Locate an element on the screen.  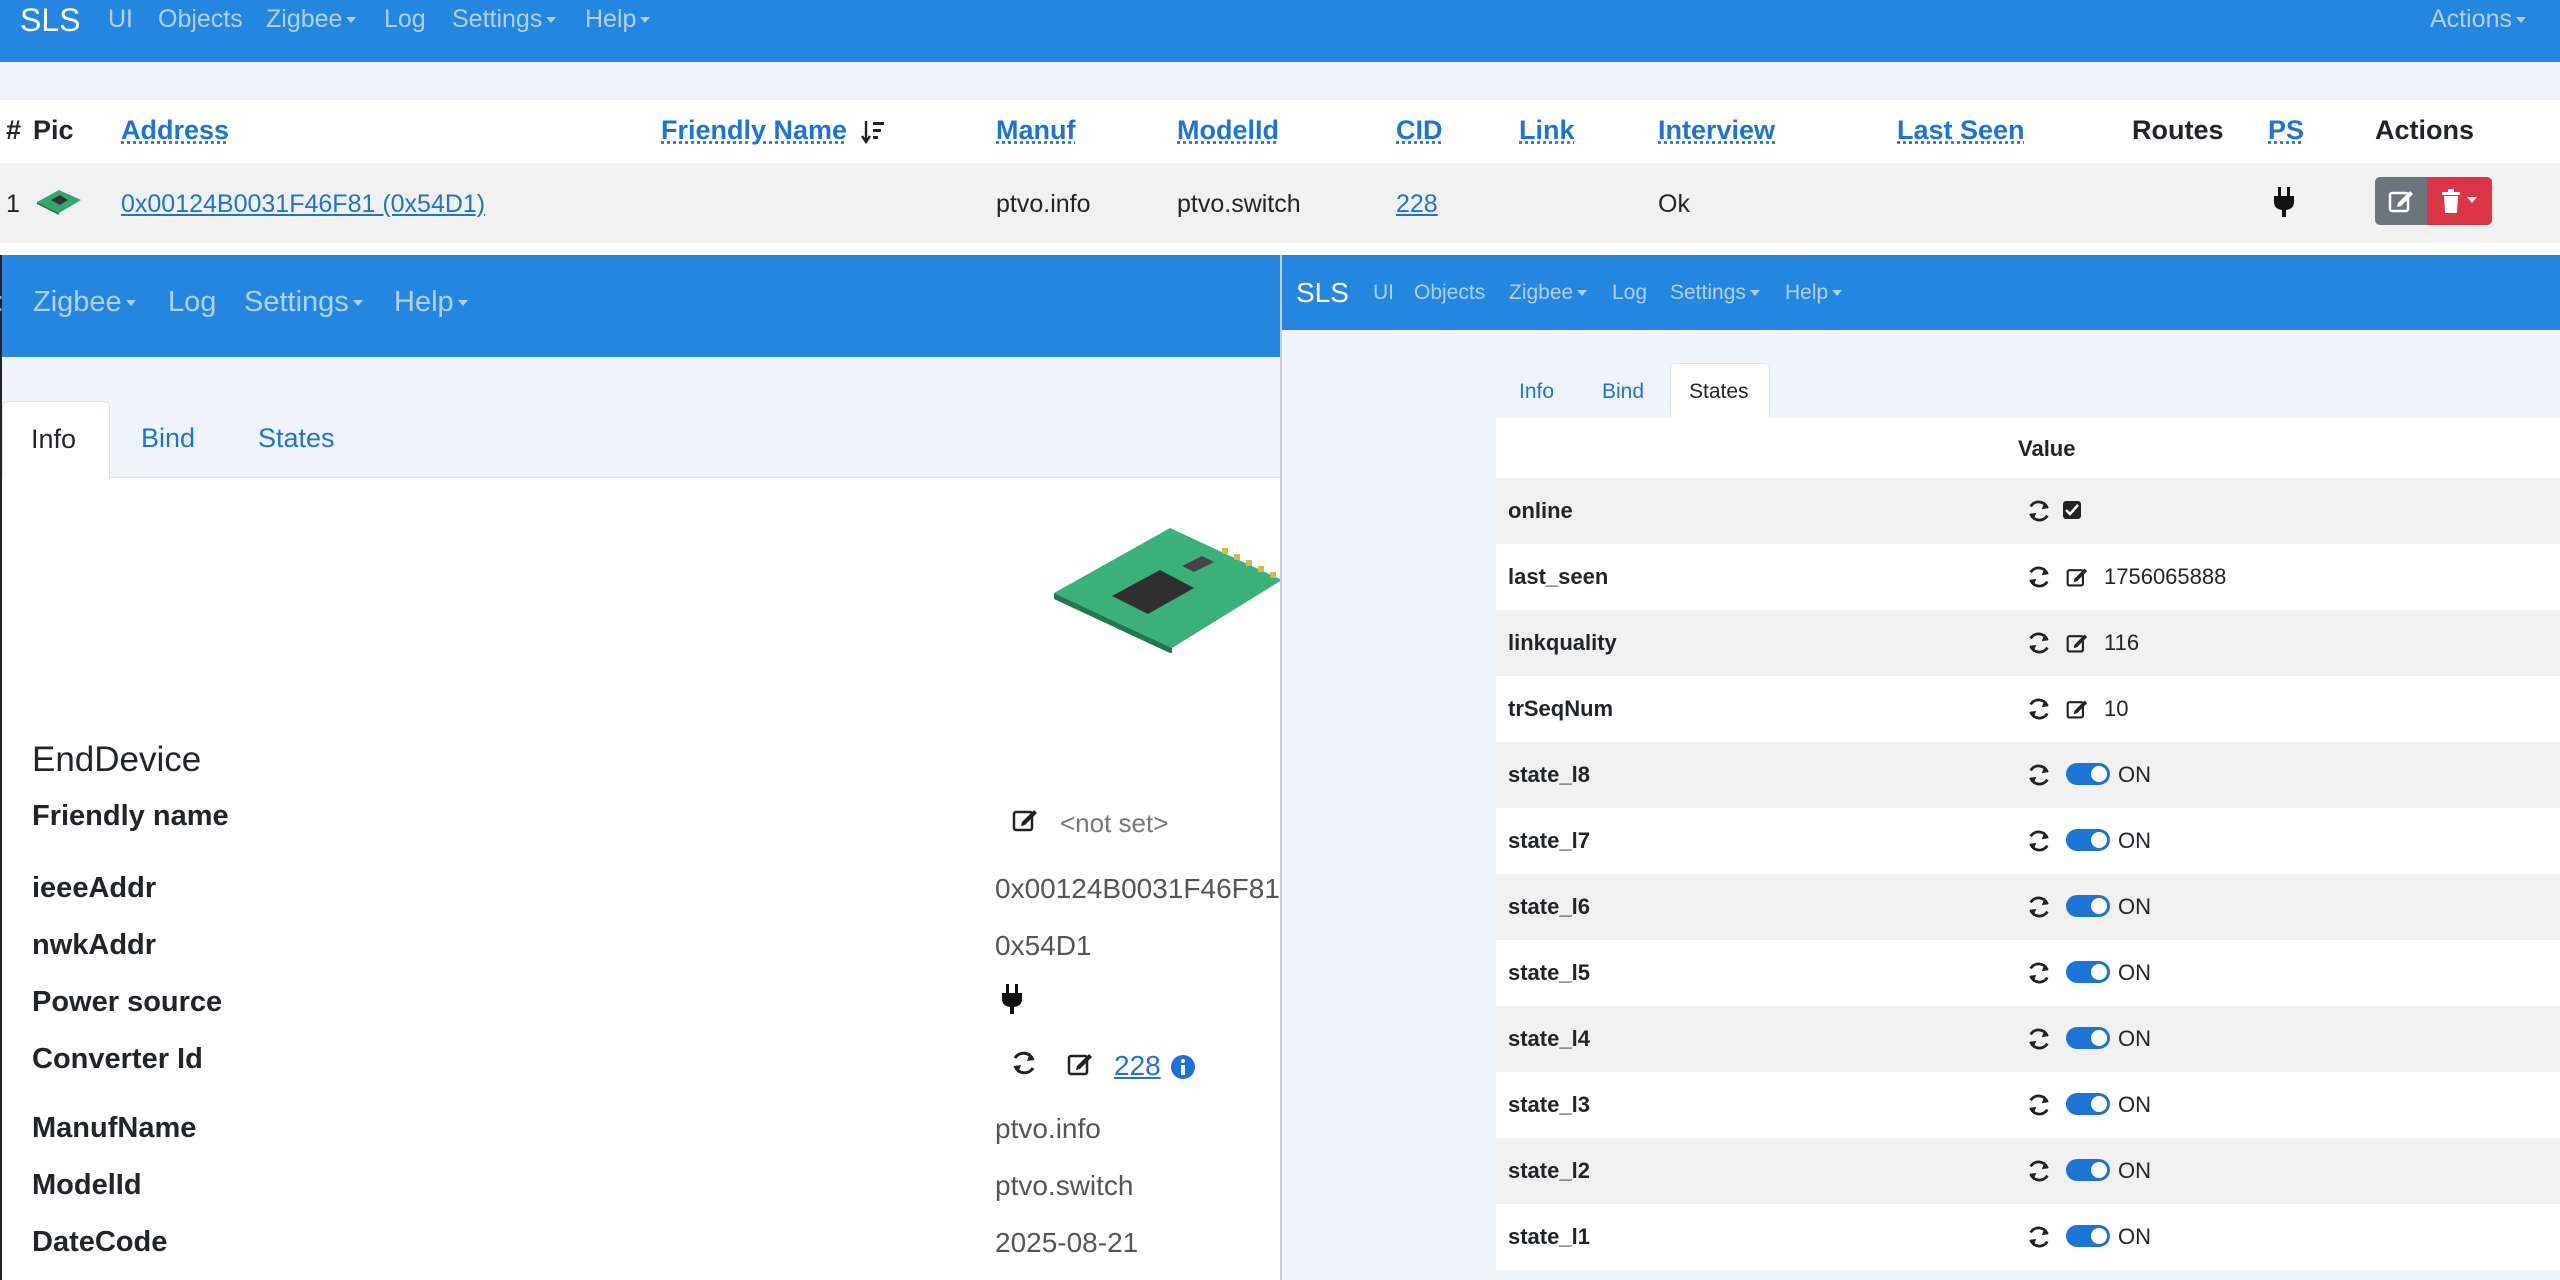
col-link: Link is located at coordinates (1547, 130).